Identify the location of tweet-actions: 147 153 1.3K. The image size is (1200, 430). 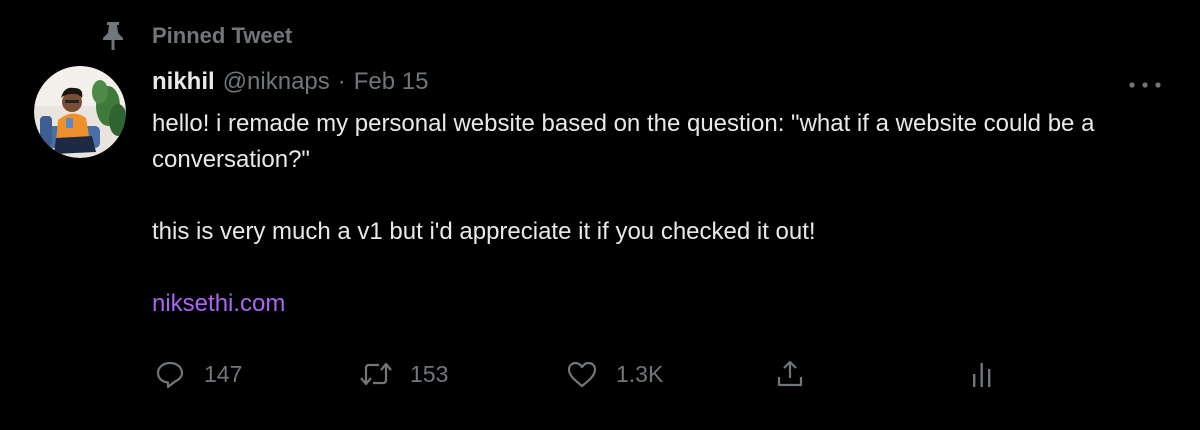
(602, 374).